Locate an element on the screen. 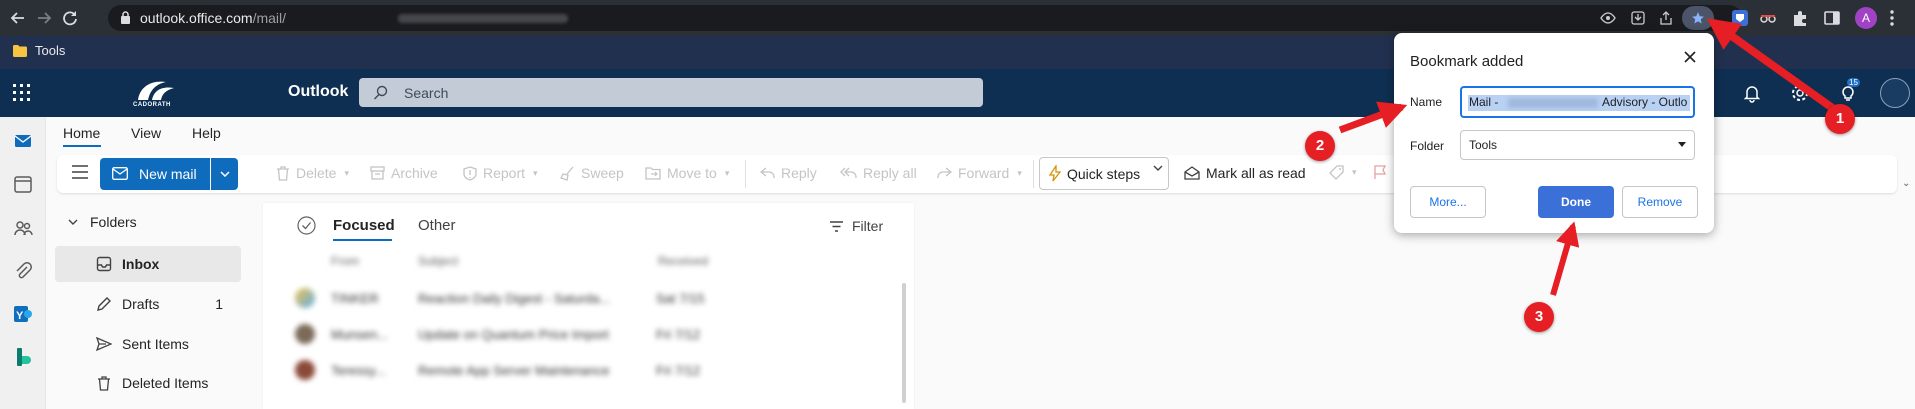  search-icon is located at coordinates (381, 92).